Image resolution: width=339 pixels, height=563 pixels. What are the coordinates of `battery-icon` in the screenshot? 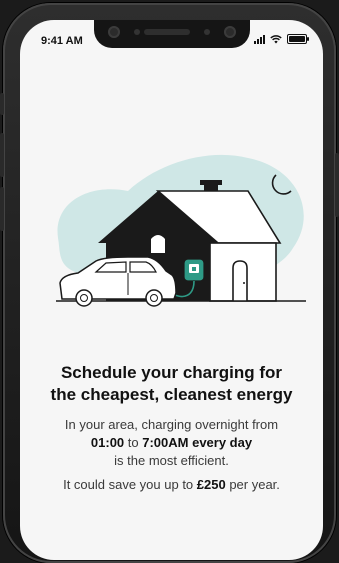 It's located at (298, 39).